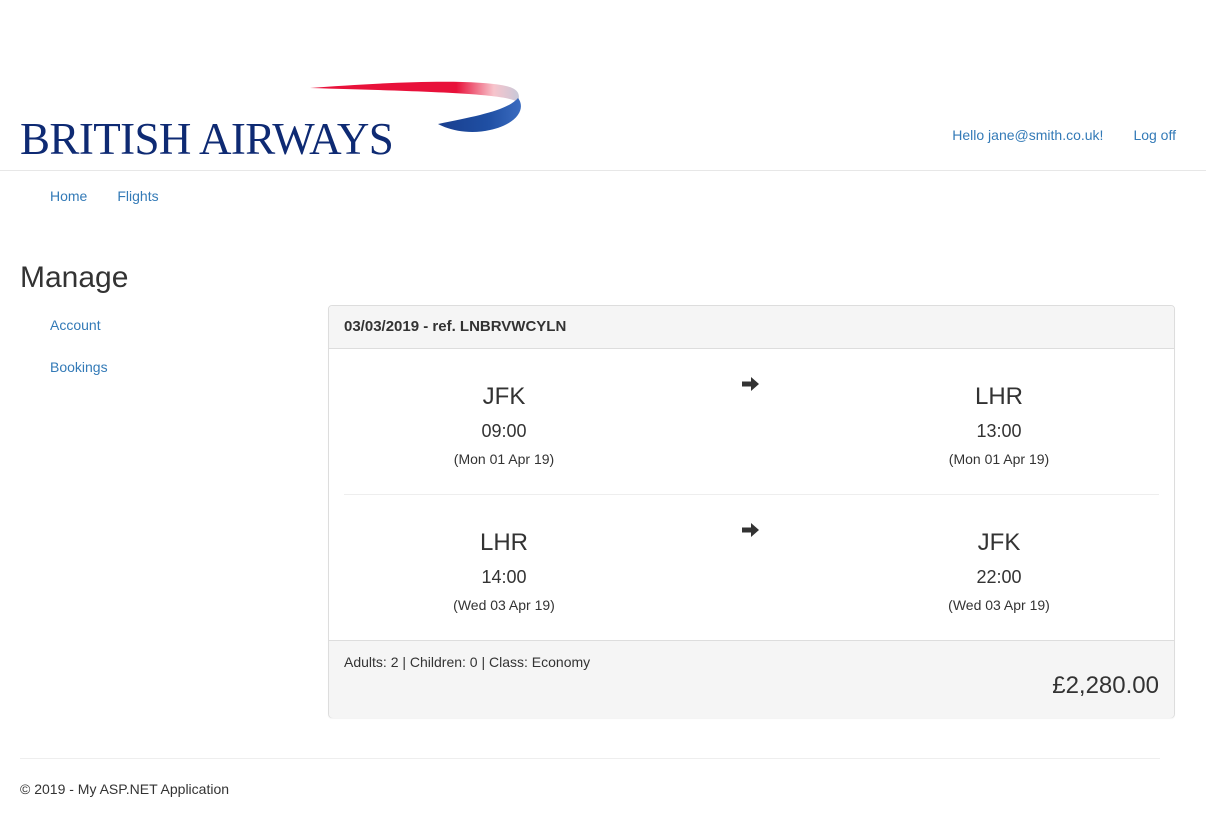 Image resolution: width=1206 pixels, height=818 pixels. What do you see at coordinates (999, 577) in the screenshot?
I see `arrival-time: 22:00` at bounding box center [999, 577].